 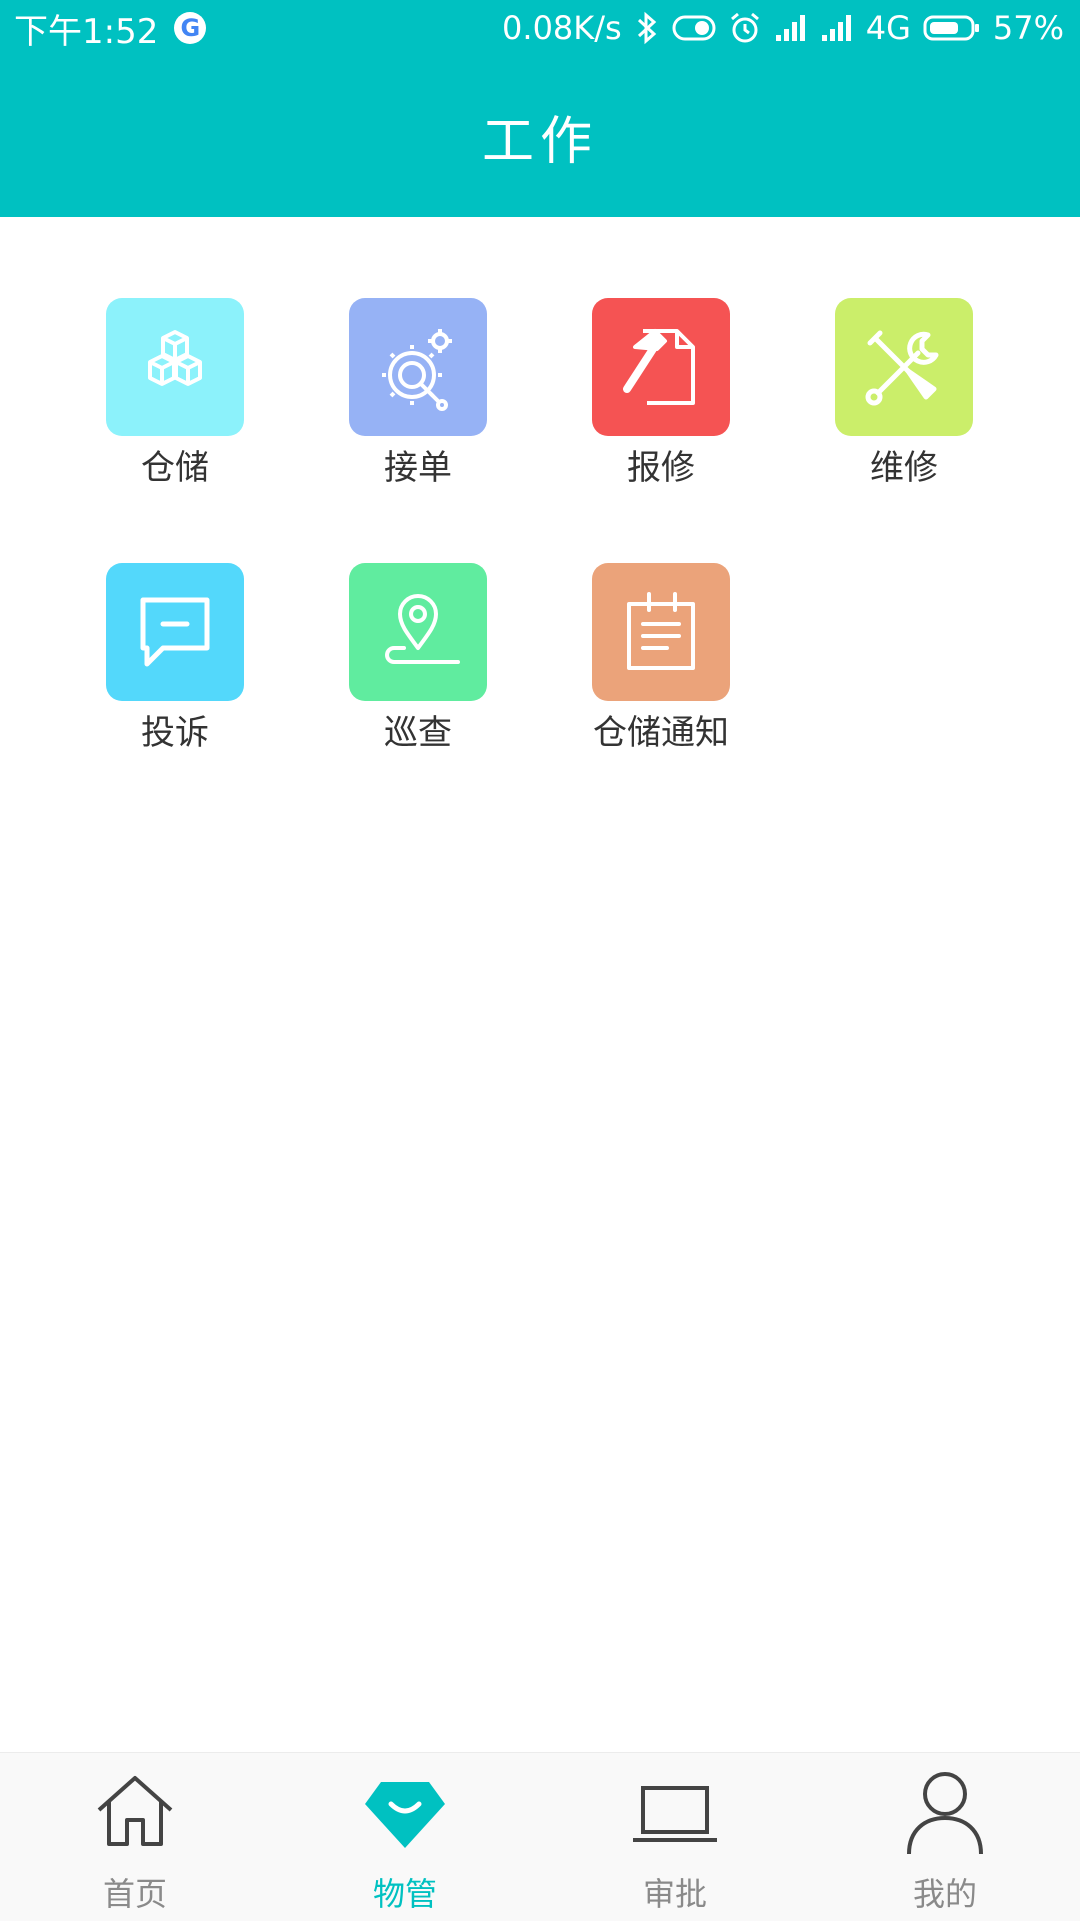 I want to click on status-bar: 下午1:52 G 0.08K/s 4G 57%, so click(x=540, y=28).